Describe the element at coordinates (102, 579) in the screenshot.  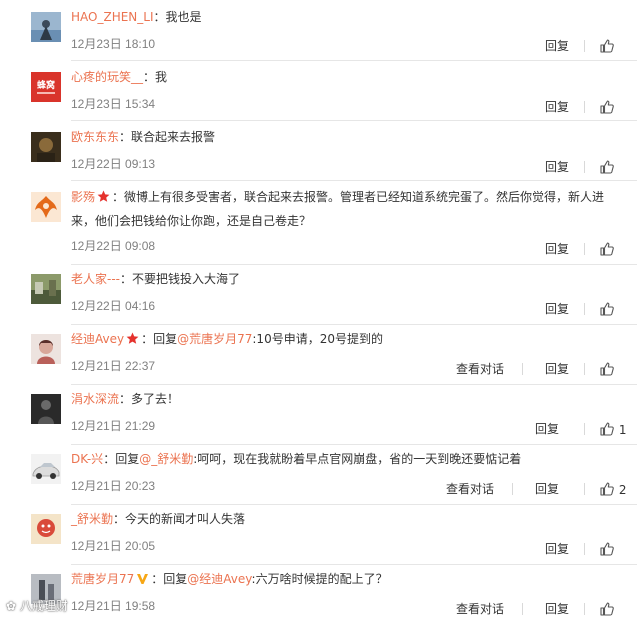
I see `username-link: 荒唐岁月77` at that location.